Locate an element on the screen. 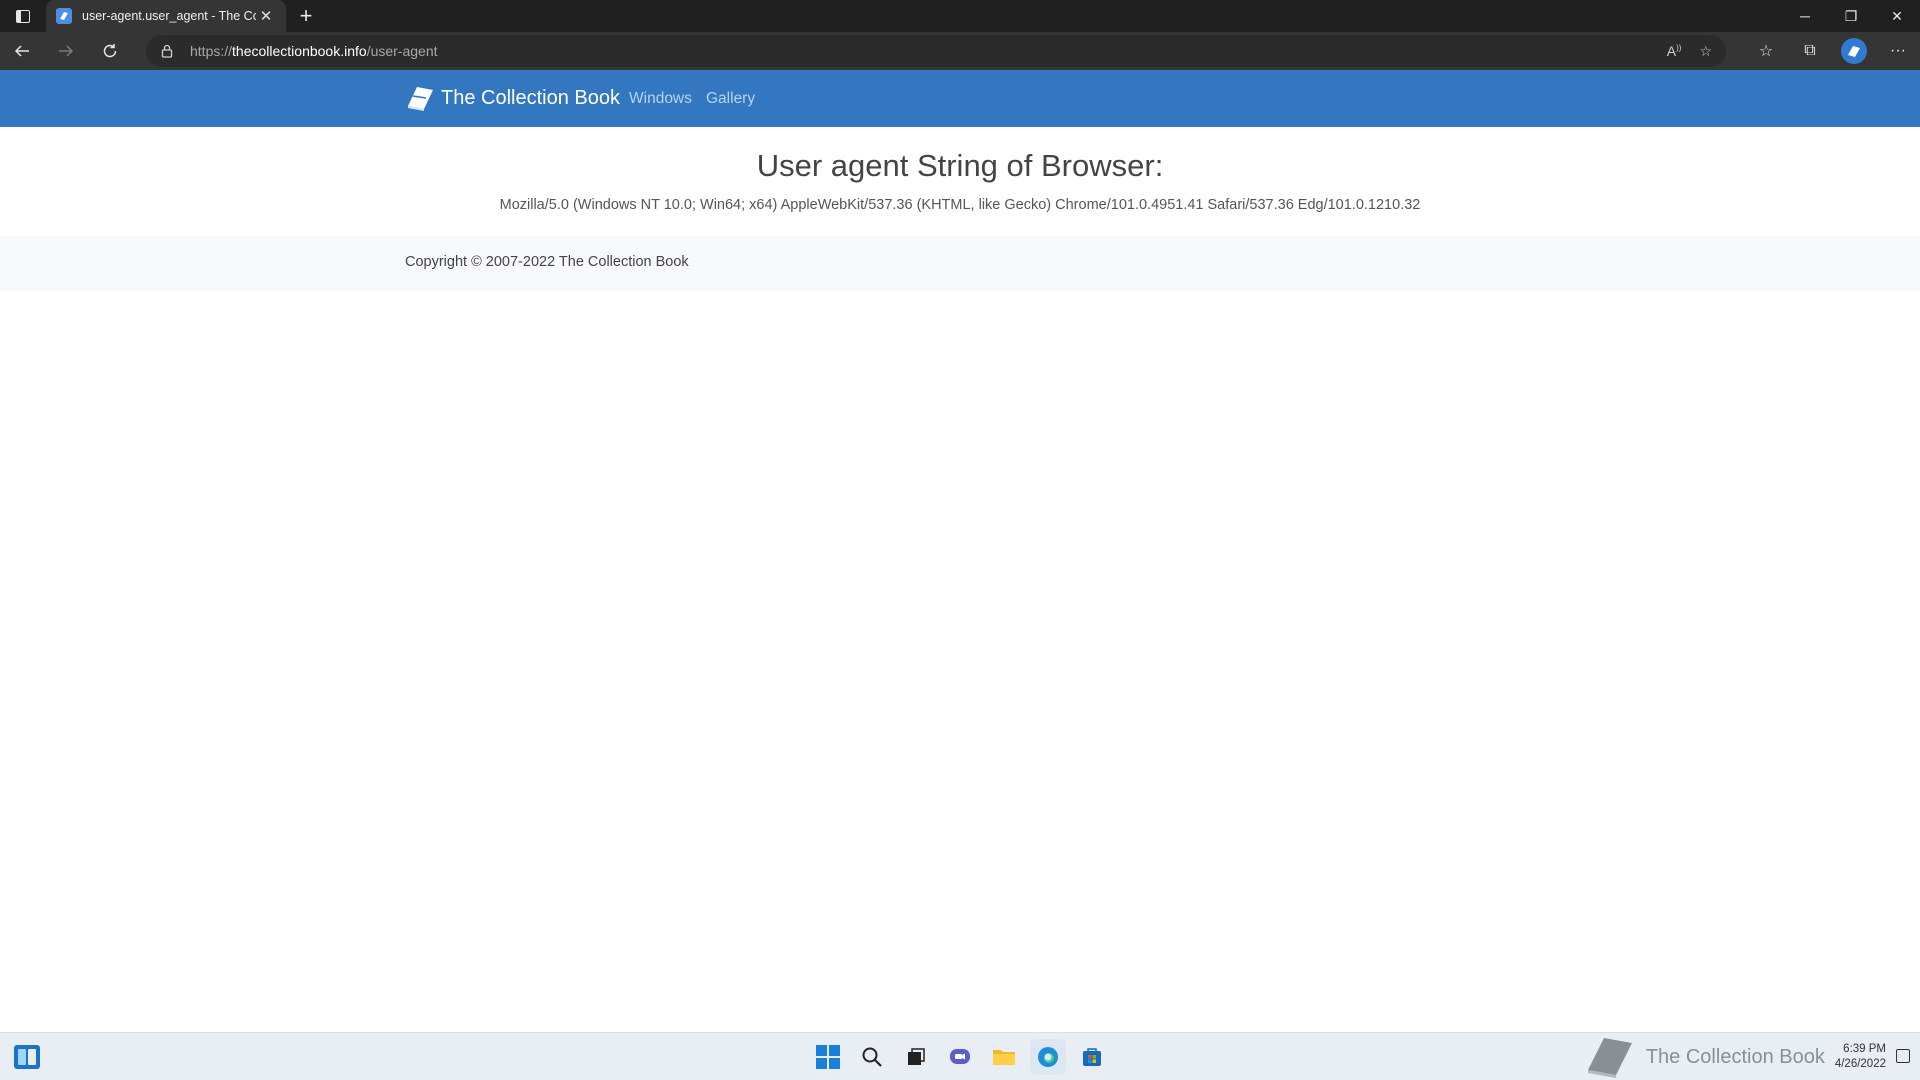  folder-icon is located at coordinates (1004, 1057).